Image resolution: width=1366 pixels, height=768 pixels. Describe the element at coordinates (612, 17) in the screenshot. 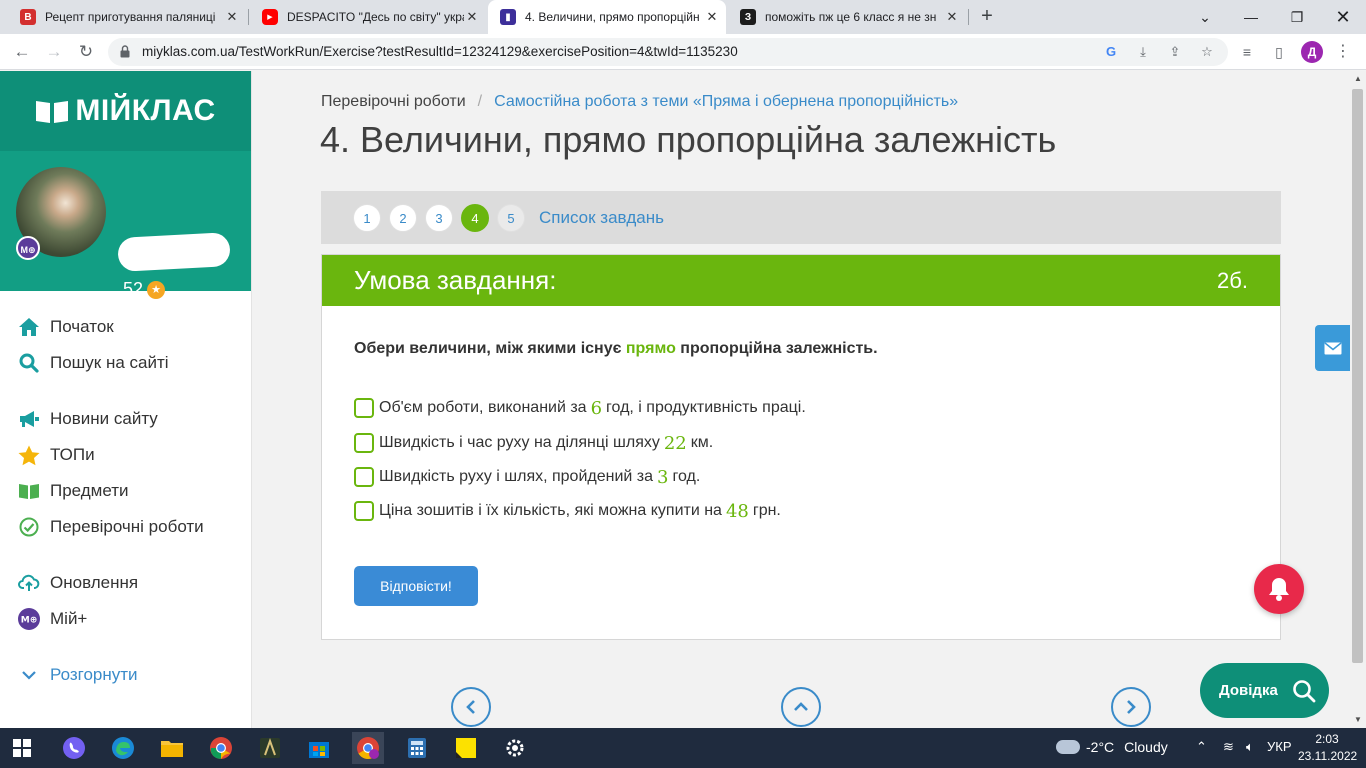

I see `tab-title: 4. Величини, прямо пропорційн` at that location.